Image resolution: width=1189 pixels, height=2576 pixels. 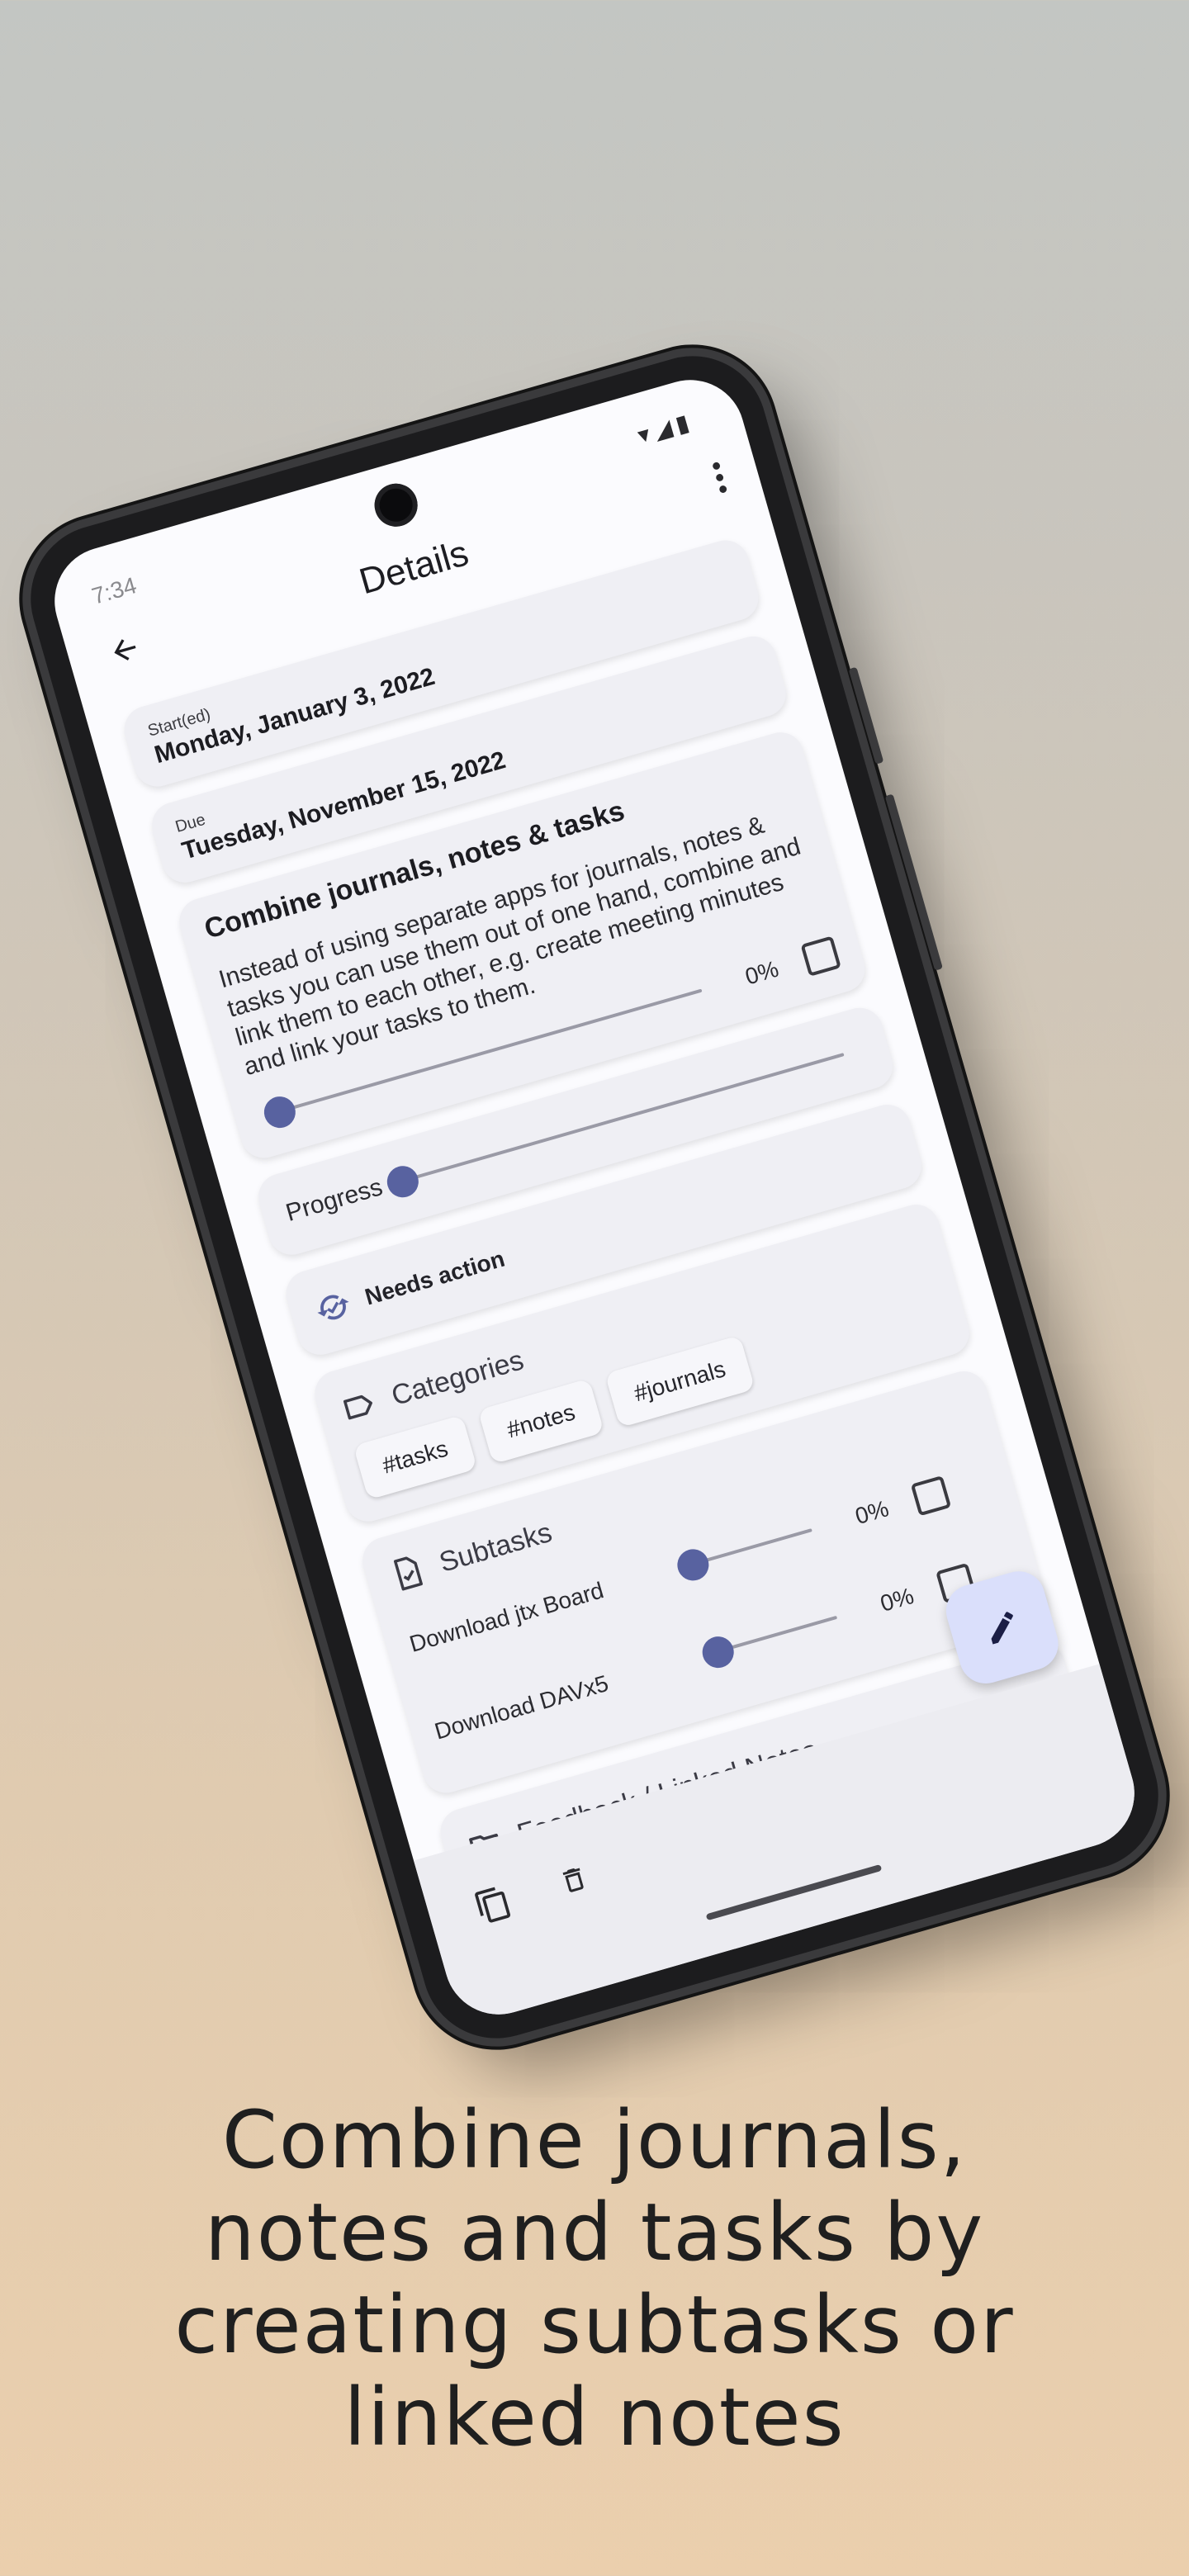 I want to click on delete-icon, so click(x=574, y=1880).